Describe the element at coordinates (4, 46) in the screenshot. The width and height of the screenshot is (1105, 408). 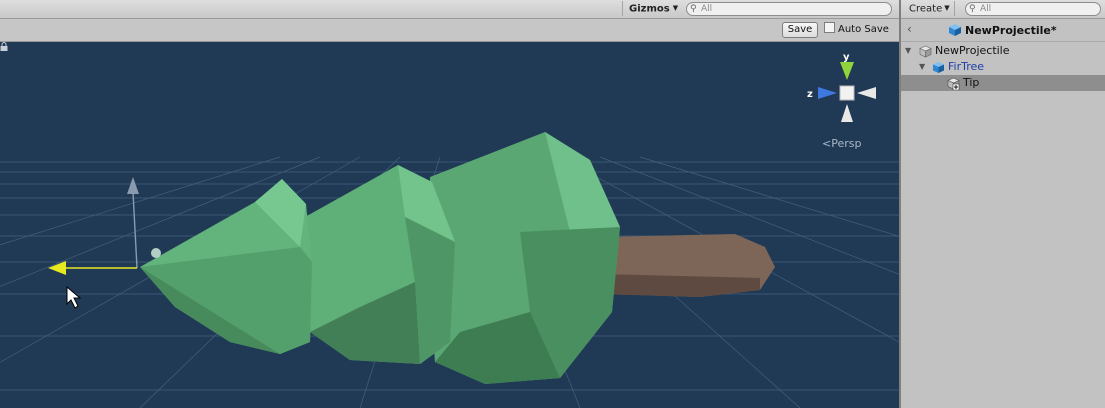
I see `lock-icon` at that location.